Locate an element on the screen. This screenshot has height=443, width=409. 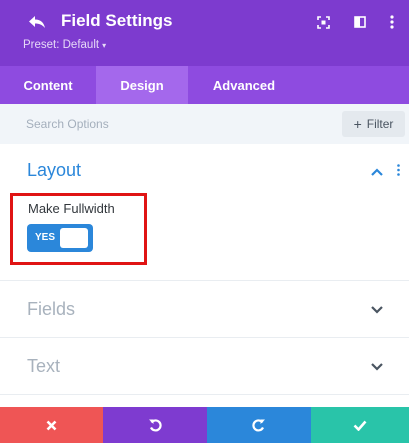
filter-button: + Filter is located at coordinates (373, 124).